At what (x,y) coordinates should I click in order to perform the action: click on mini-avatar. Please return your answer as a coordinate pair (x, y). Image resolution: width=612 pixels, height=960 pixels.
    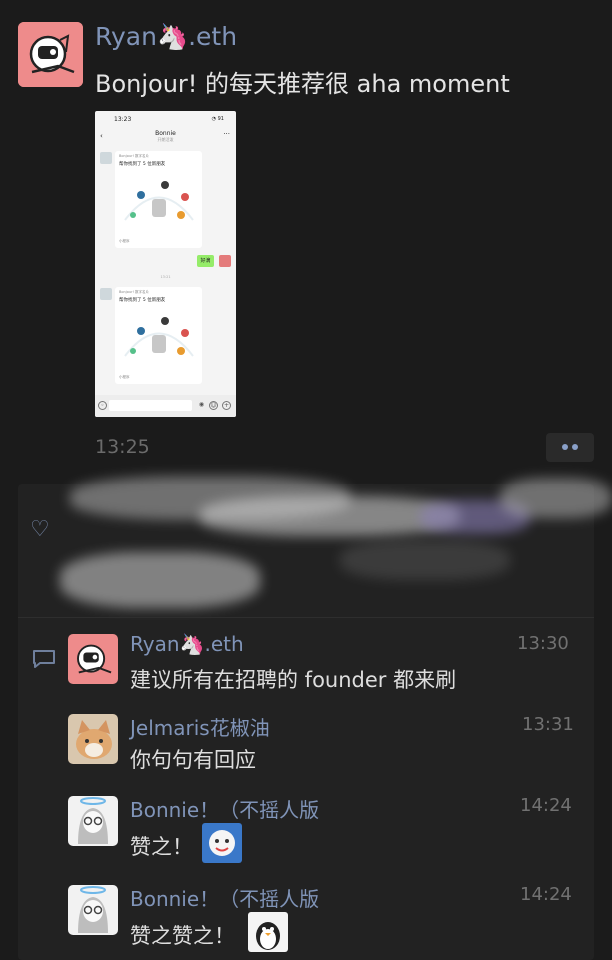
    Looking at the image, I should click on (106, 158).